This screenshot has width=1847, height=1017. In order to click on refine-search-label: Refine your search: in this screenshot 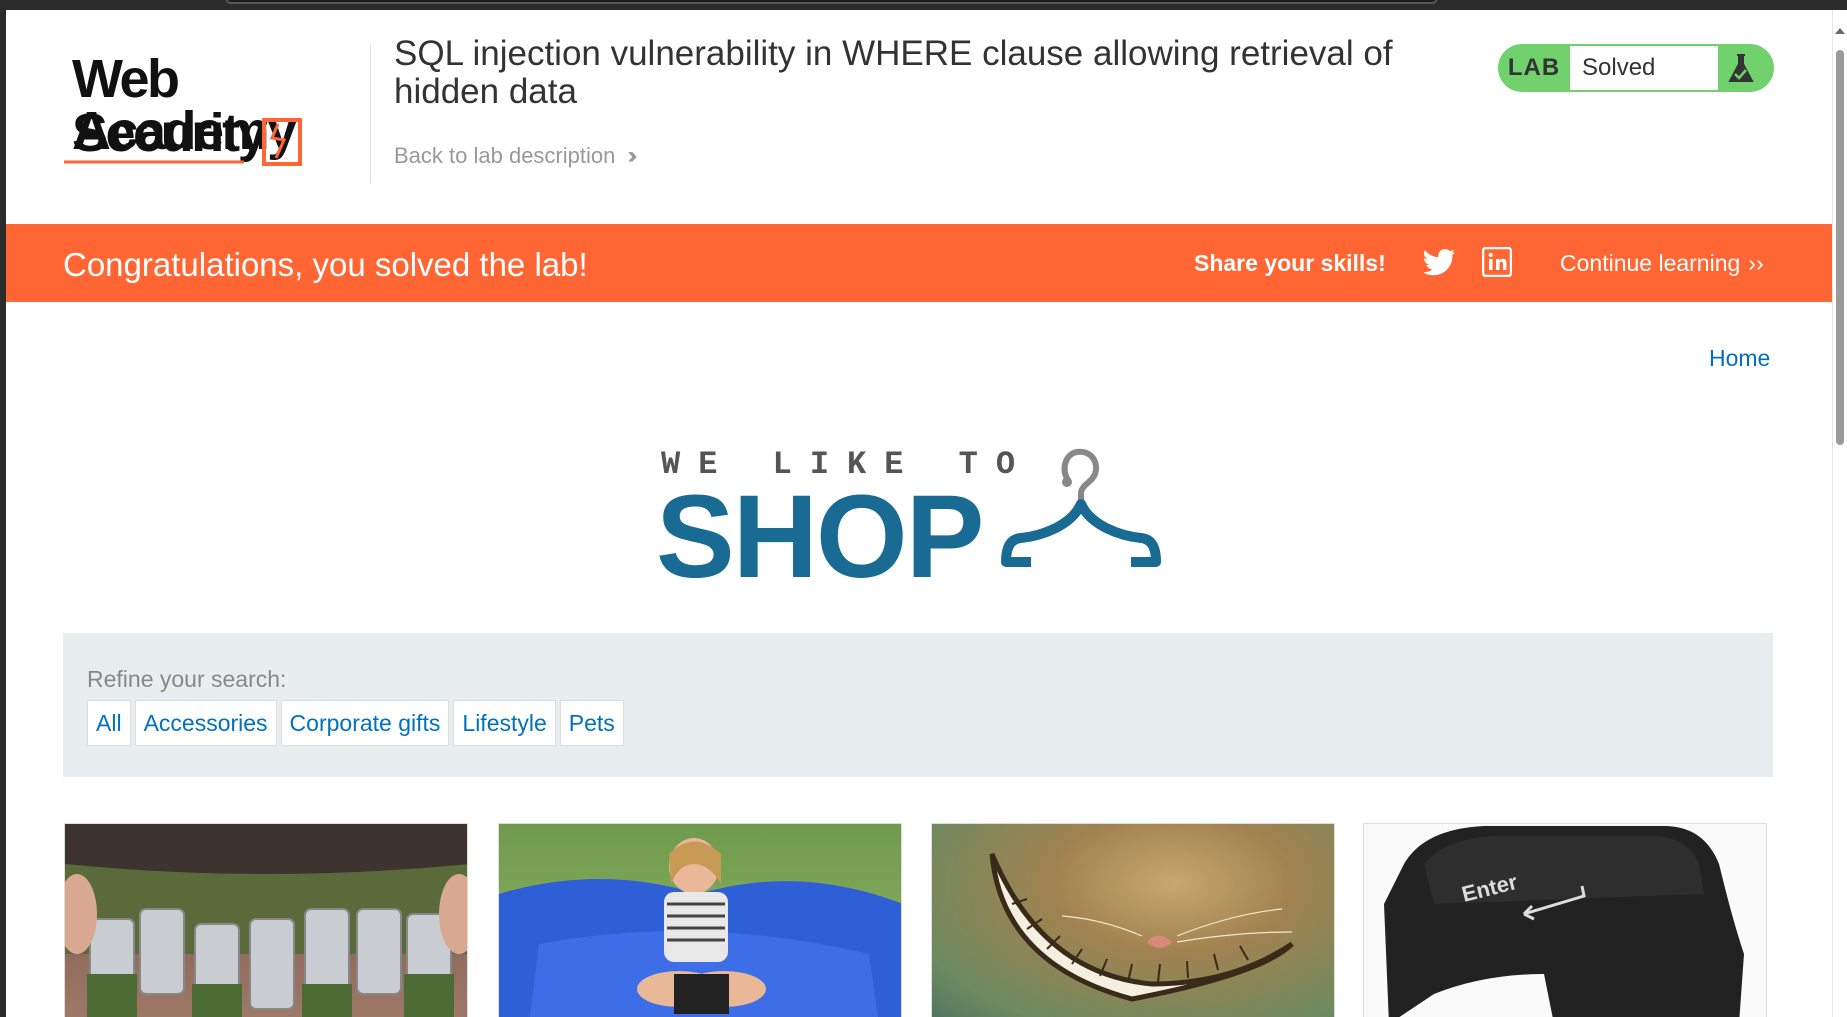, I will do `click(187, 679)`.